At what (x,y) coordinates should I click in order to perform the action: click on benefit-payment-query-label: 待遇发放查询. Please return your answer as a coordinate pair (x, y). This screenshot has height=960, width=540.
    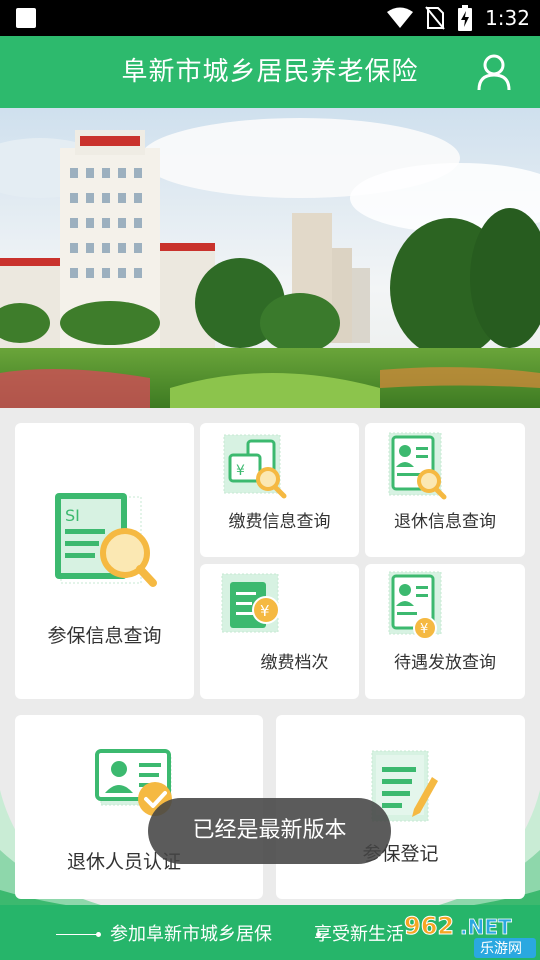
    Looking at the image, I should click on (445, 663).